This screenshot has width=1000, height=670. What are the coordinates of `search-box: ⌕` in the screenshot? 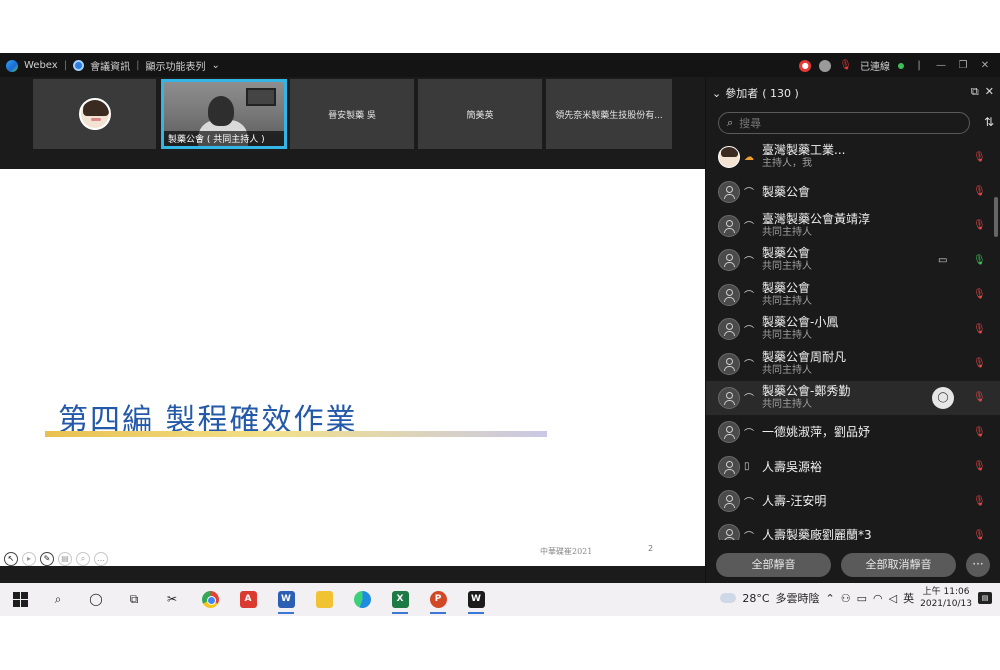 It's located at (844, 123).